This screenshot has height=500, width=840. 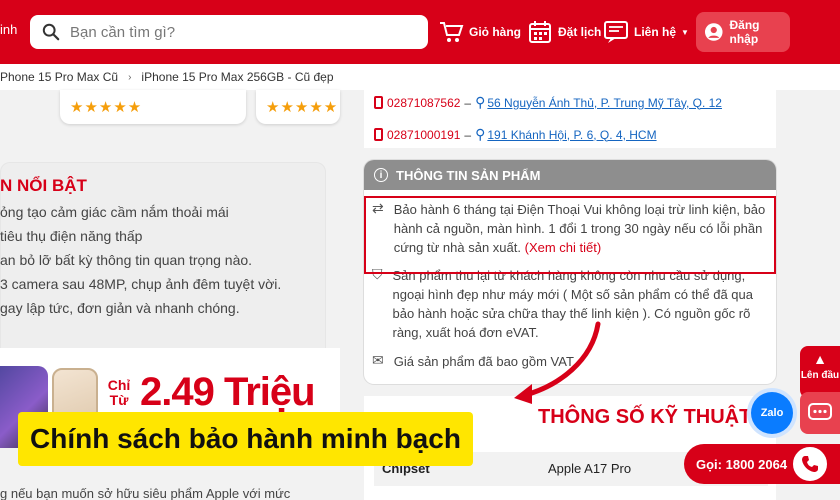 I want to click on arrow-up-icon: ▲, so click(x=820, y=359).